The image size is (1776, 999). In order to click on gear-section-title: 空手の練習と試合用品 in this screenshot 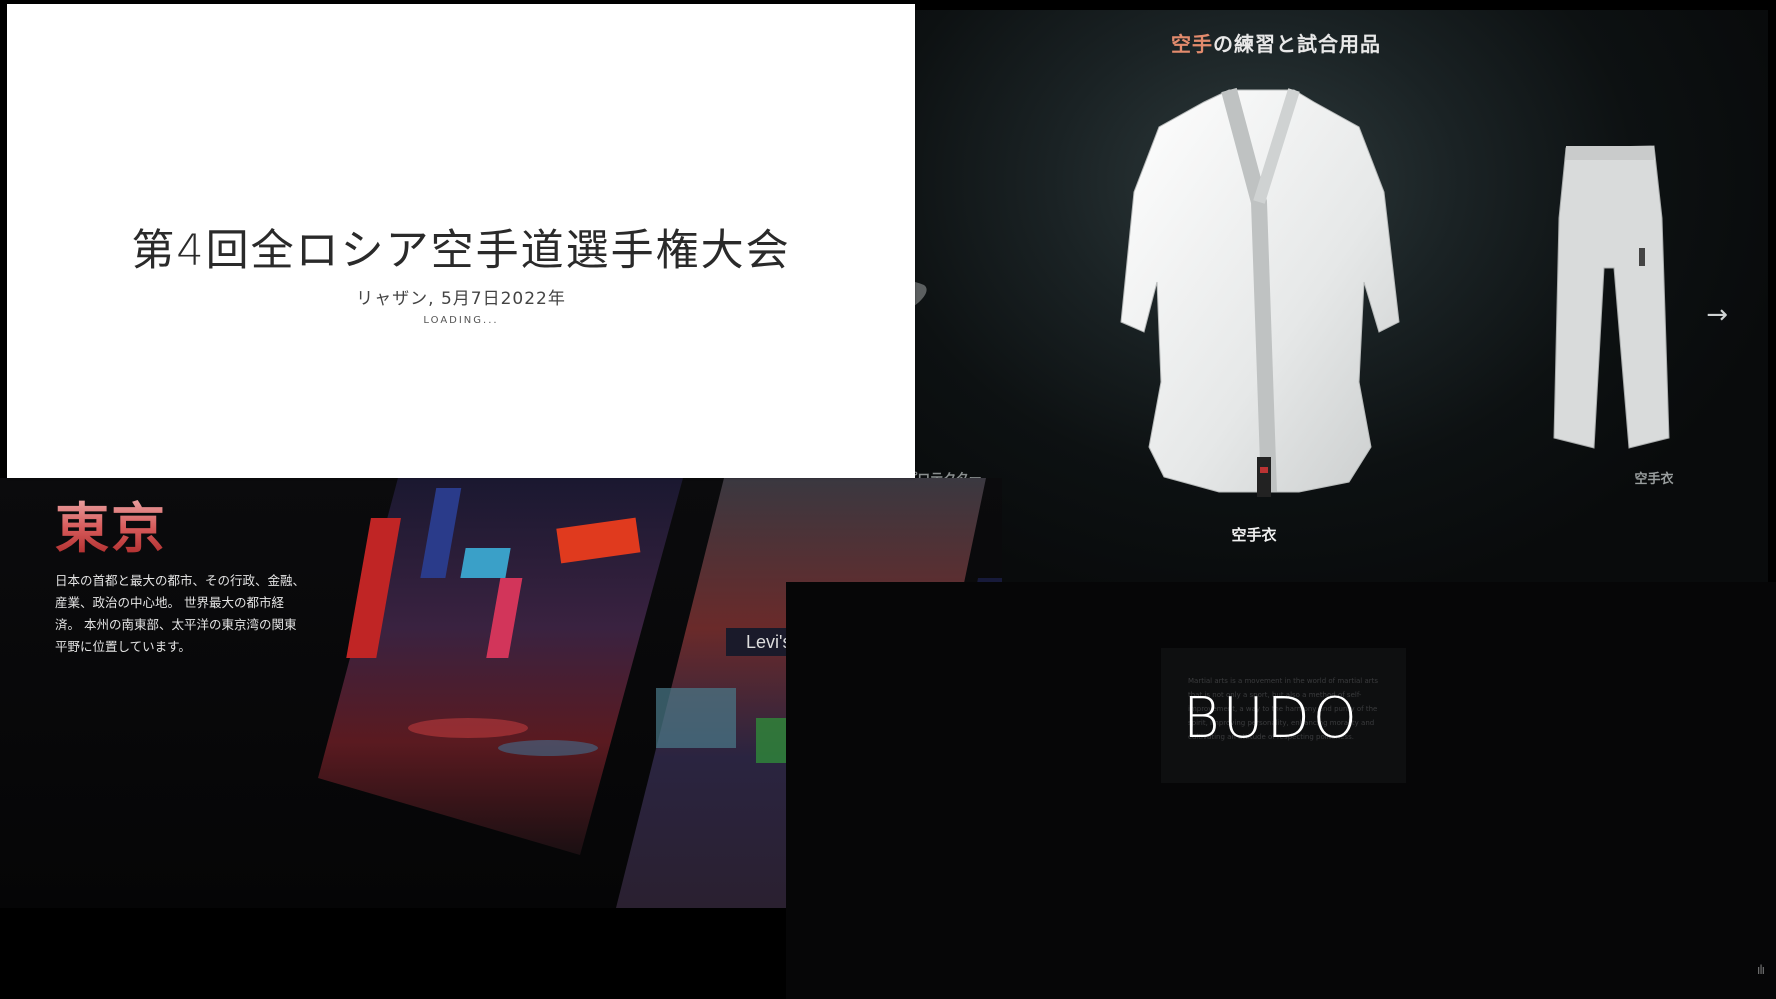, I will do `click(1276, 42)`.